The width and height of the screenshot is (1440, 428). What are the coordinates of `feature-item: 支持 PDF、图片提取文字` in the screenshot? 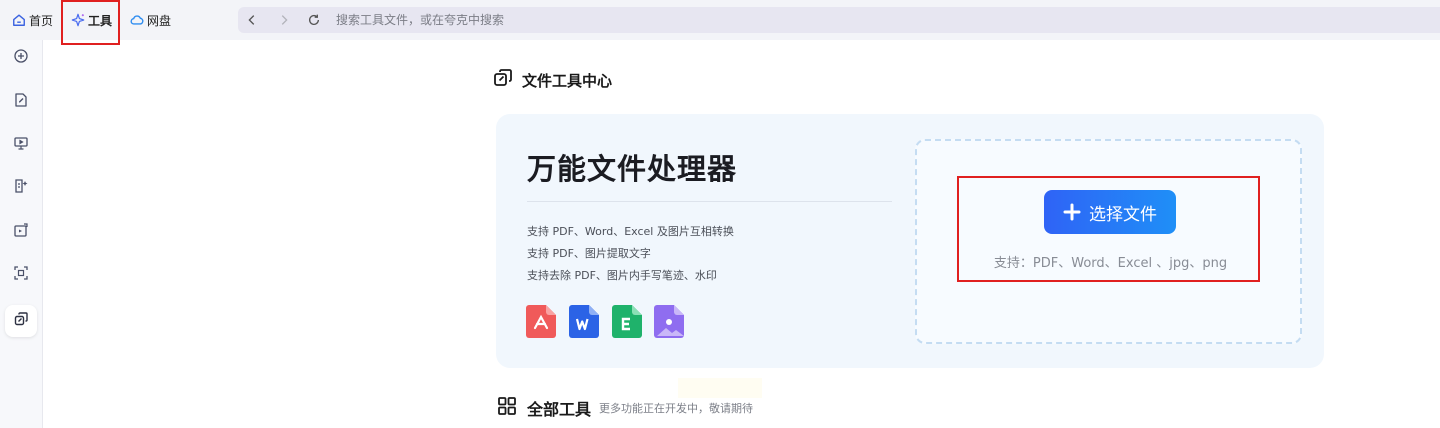 It's located at (589, 253).